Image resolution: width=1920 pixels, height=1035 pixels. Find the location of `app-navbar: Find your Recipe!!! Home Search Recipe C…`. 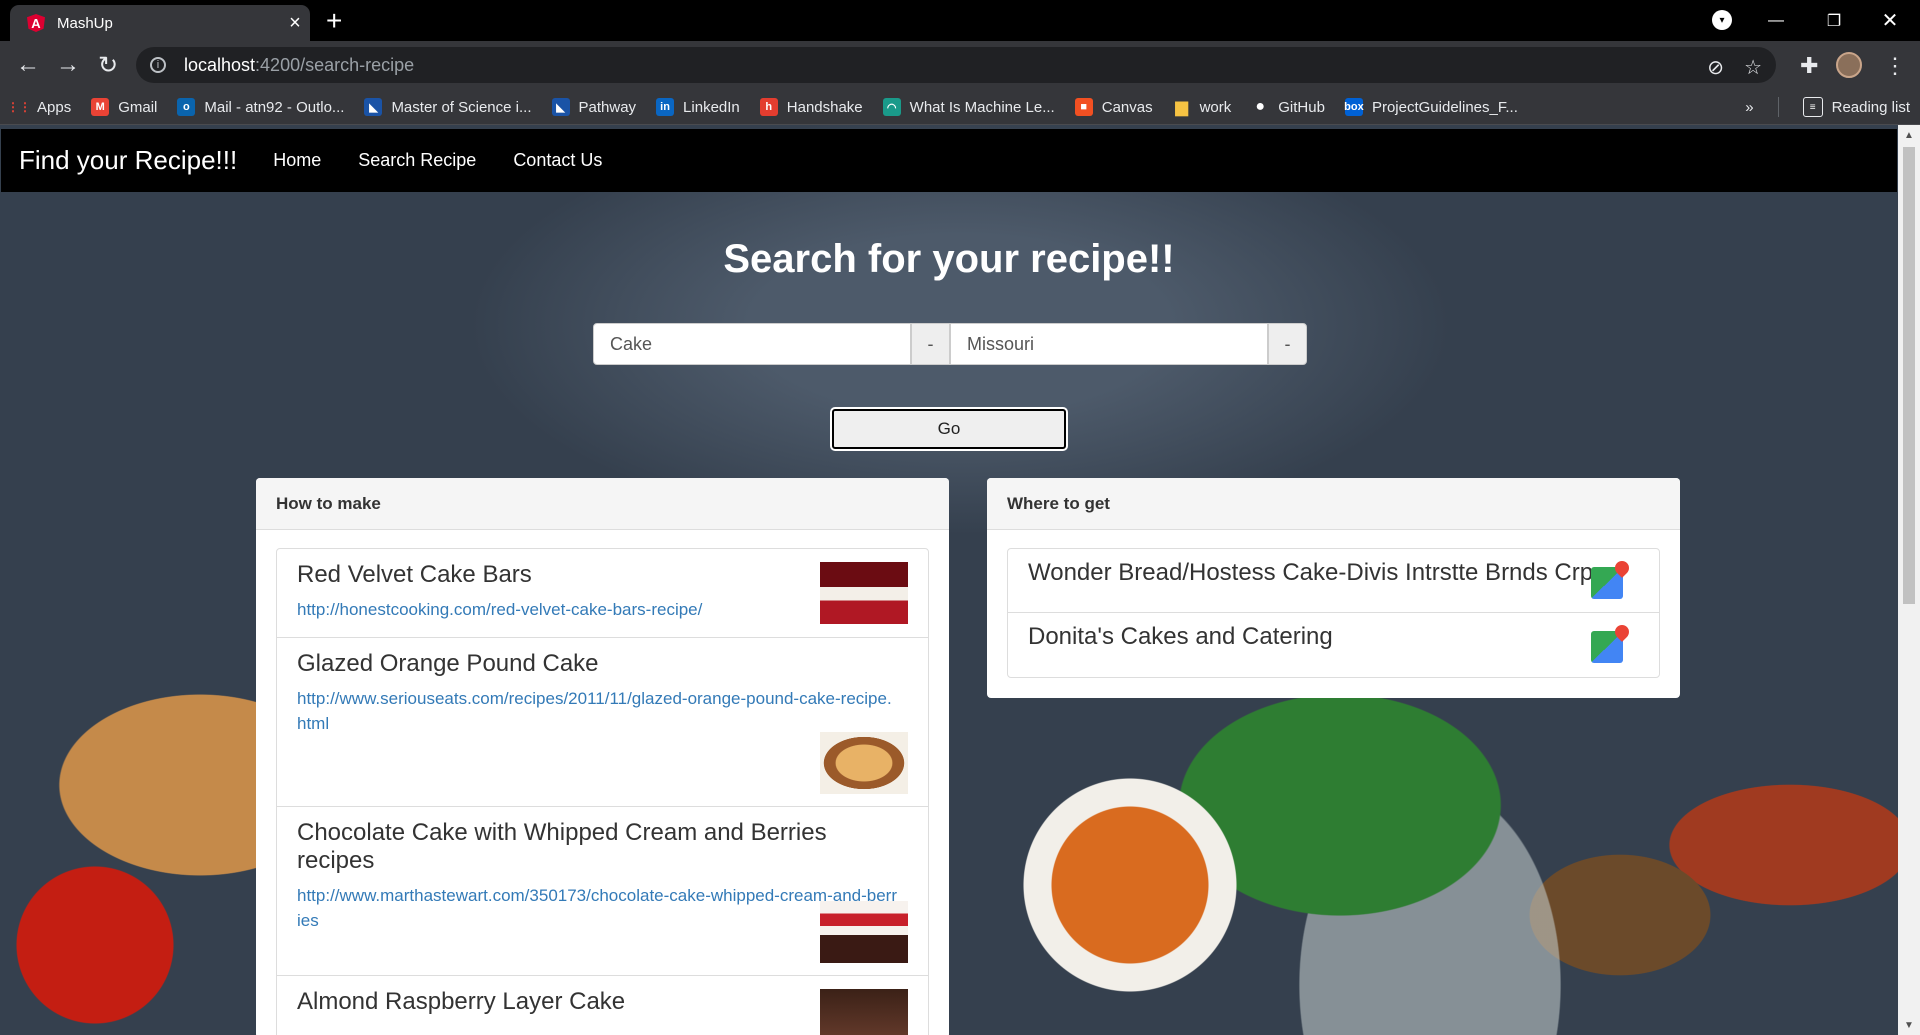

app-navbar: Find your Recipe!!! Home Search Recipe C… is located at coordinates (949, 160).